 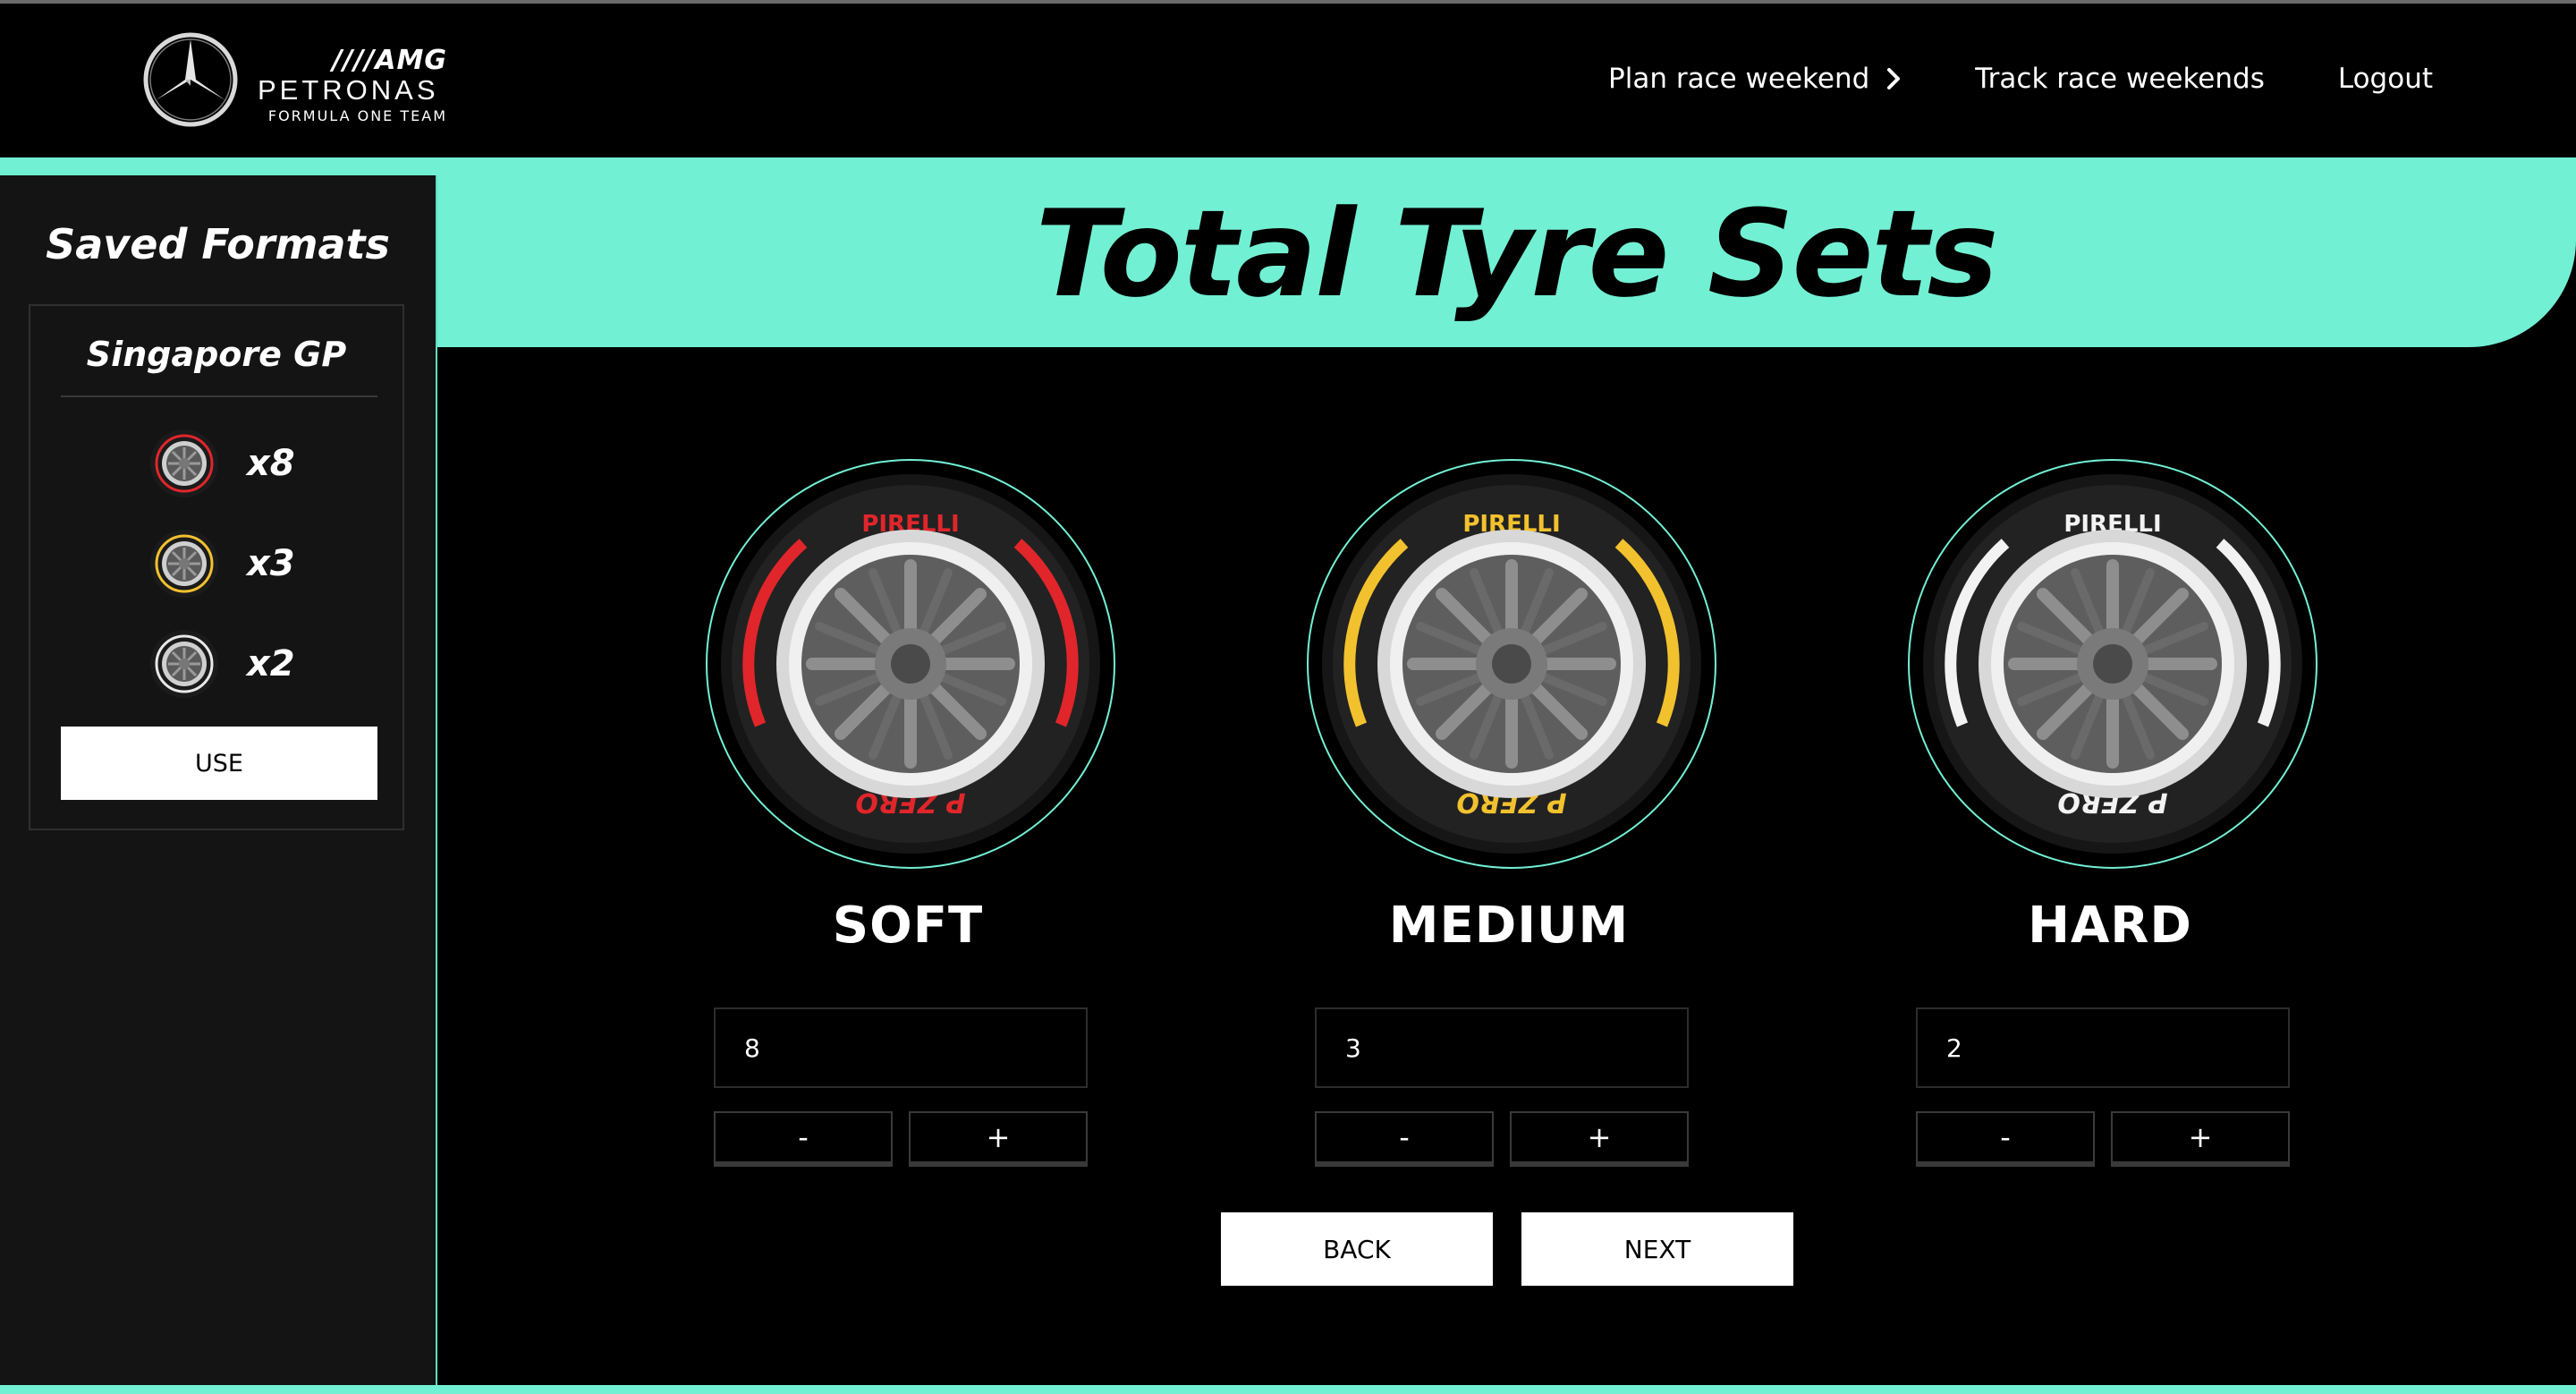 What do you see at coordinates (184, 564) in the screenshot?
I see `medium-tyre-icon` at bounding box center [184, 564].